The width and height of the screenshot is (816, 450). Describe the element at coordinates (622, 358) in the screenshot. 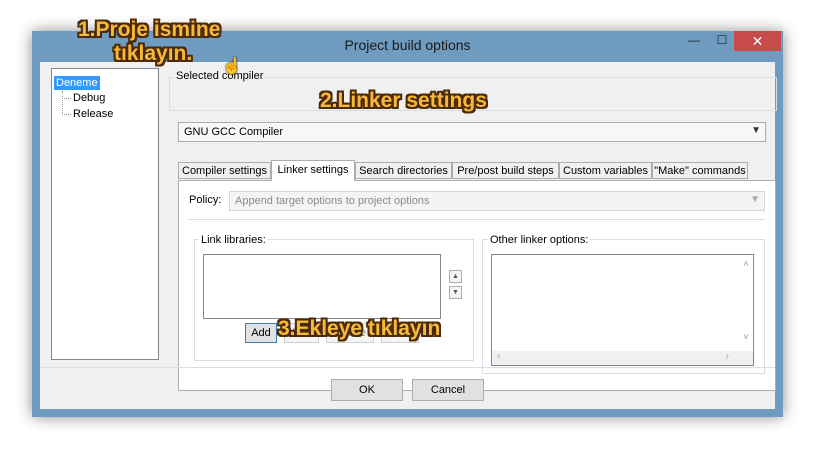

I see `horizontal-scrollbar: ‹ ›` at that location.